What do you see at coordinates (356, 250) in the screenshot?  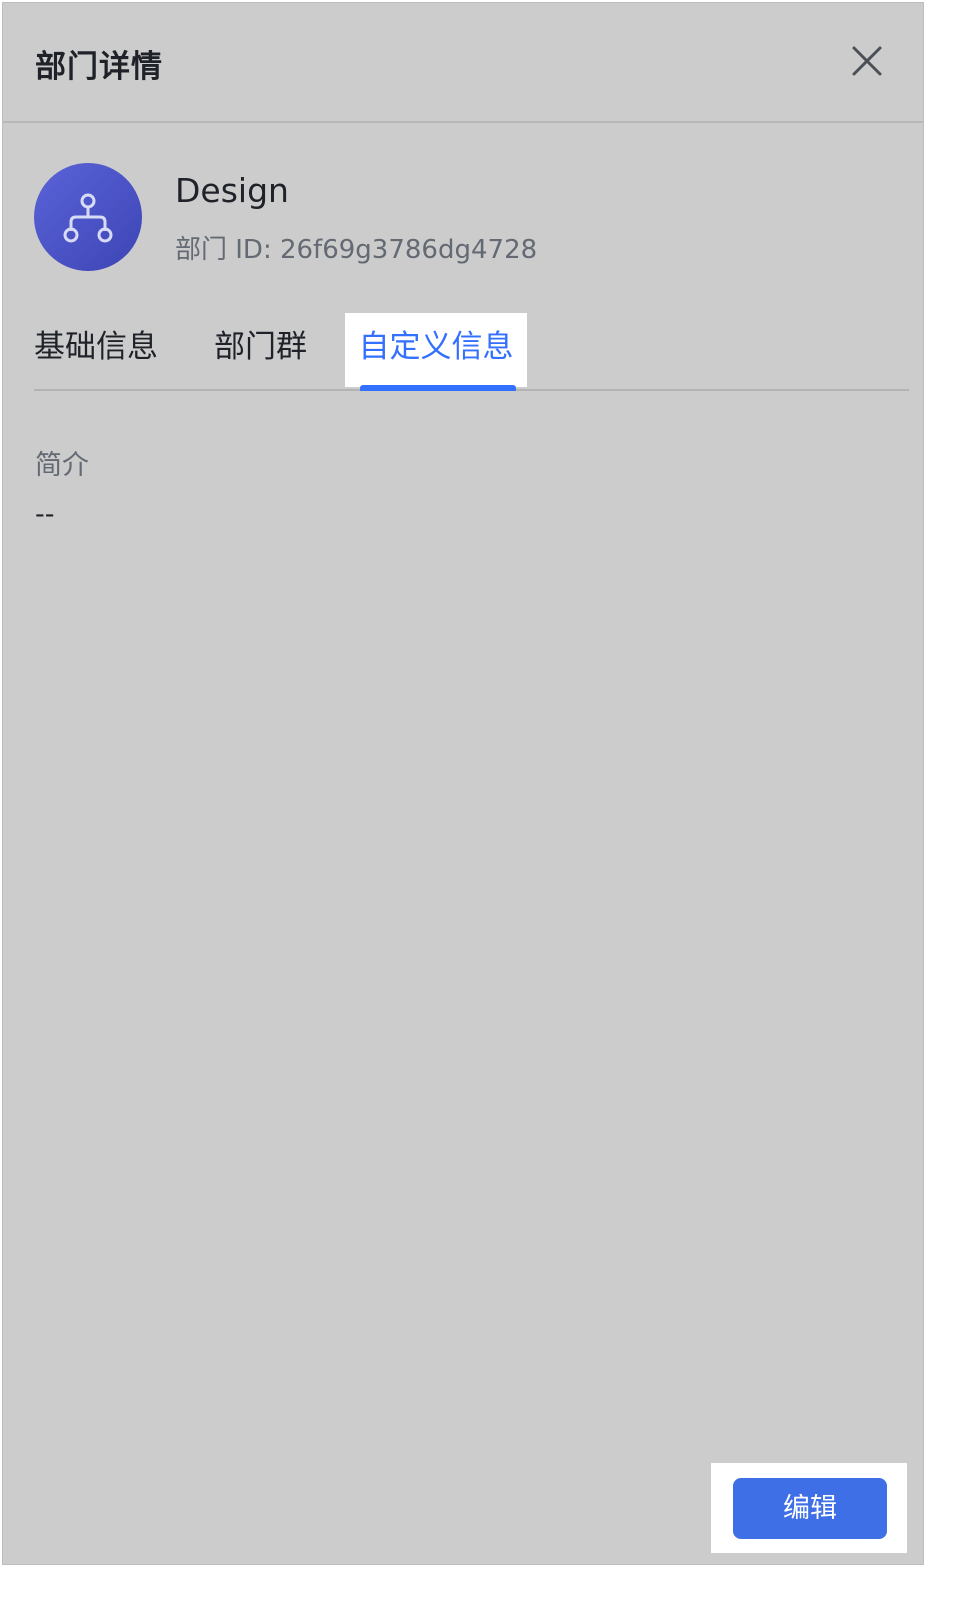 I see `department-id: 部门 ID: 26f69g3786dg4728` at bounding box center [356, 250].